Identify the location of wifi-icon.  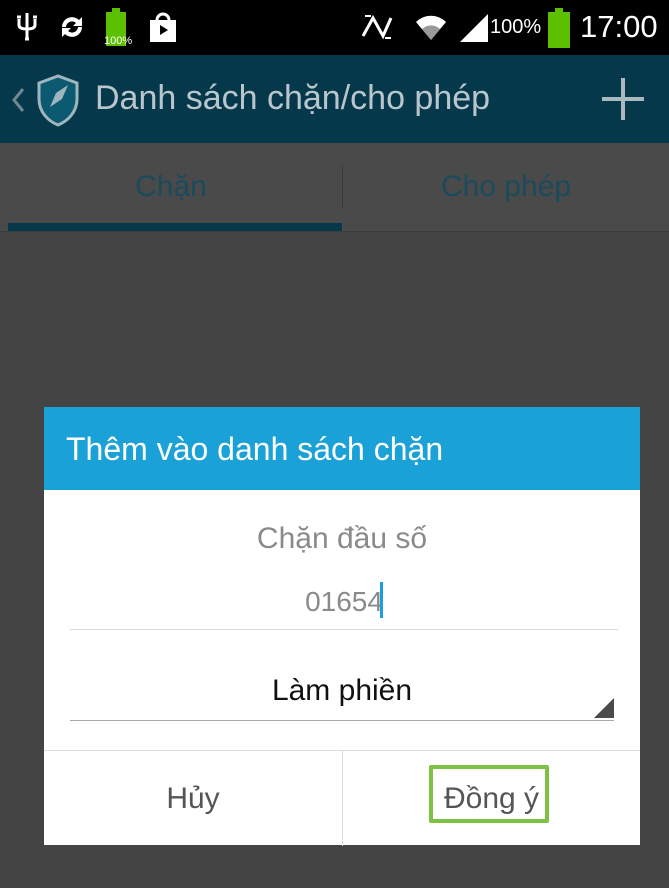
(431, 27).